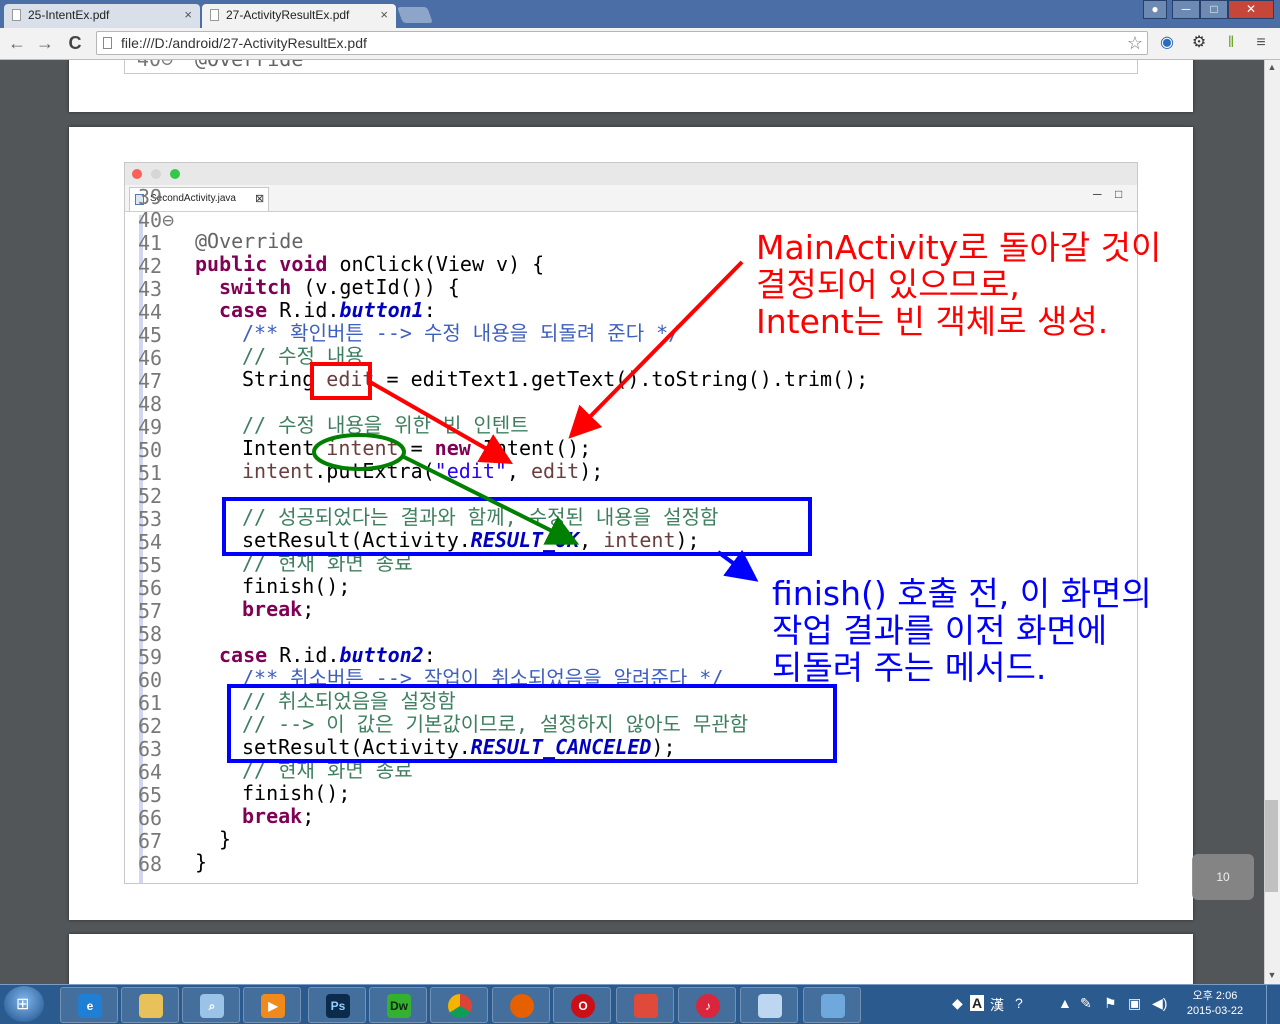 Image resolution: width=1280 pixels, height=1024 pixels. I want to click on pdf-page-previous: 40⊖ @Override, so click(631, 86).